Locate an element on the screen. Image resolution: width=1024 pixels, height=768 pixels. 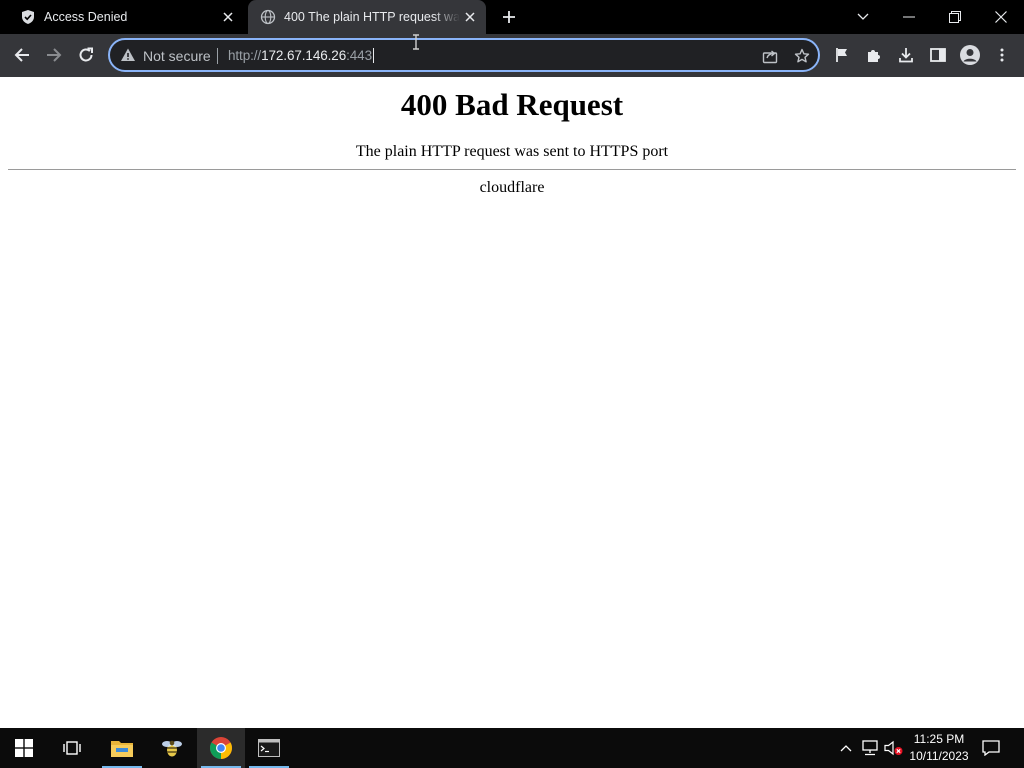
omnibox-divider is located at coordinates (217, 56).